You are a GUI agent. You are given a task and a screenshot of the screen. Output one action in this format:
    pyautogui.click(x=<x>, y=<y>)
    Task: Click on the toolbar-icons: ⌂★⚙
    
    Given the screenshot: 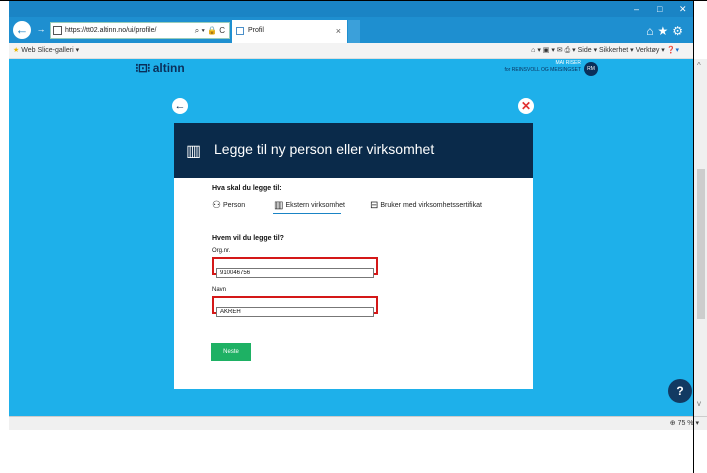 What is the action you would take?
    pyautogui.click(x=666, y=31)
    